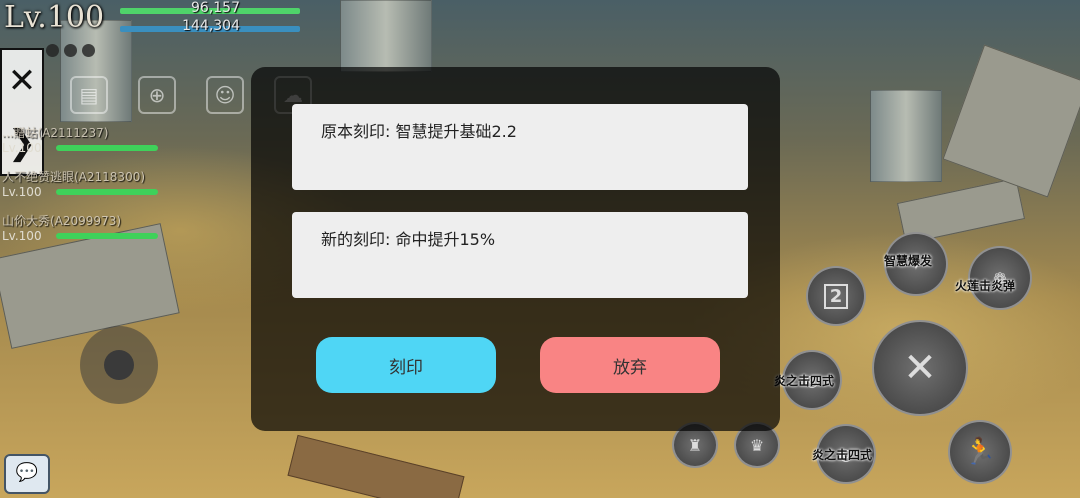 This screenshot has width=1080, height=498. Describe the element at coordinates (408, 239) in the screenshot. I see `new-imprint-text: 新的刻印: 命中提升15%` at that location.